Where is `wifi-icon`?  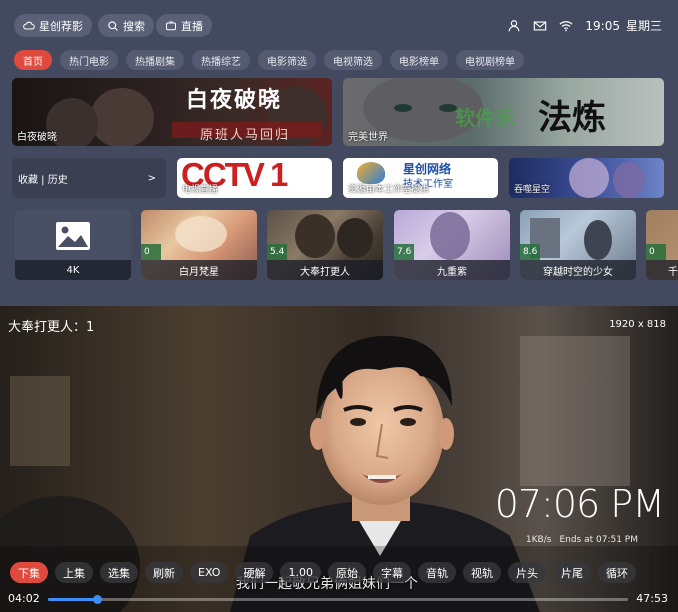 wifi-icon is located at coordinates (566, 25).